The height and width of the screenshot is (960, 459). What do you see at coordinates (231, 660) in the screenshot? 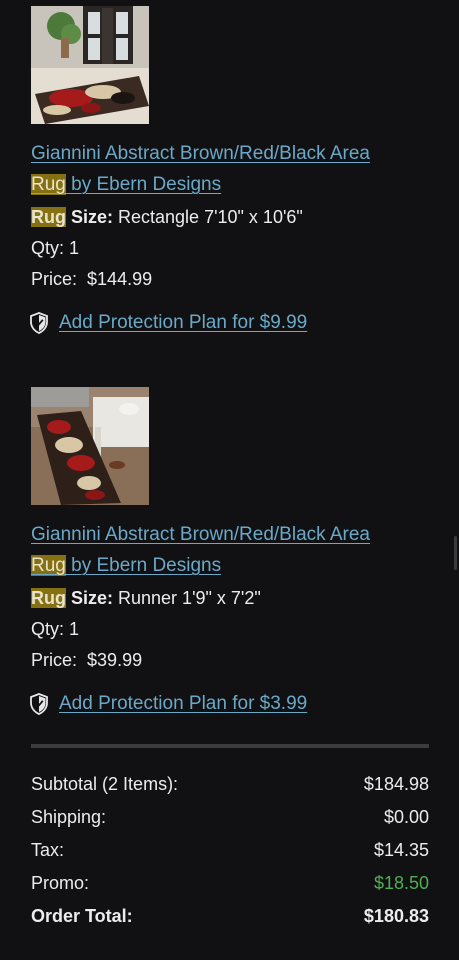
I see `product-price: Price: $39.99` at bounding box center [231, 660].